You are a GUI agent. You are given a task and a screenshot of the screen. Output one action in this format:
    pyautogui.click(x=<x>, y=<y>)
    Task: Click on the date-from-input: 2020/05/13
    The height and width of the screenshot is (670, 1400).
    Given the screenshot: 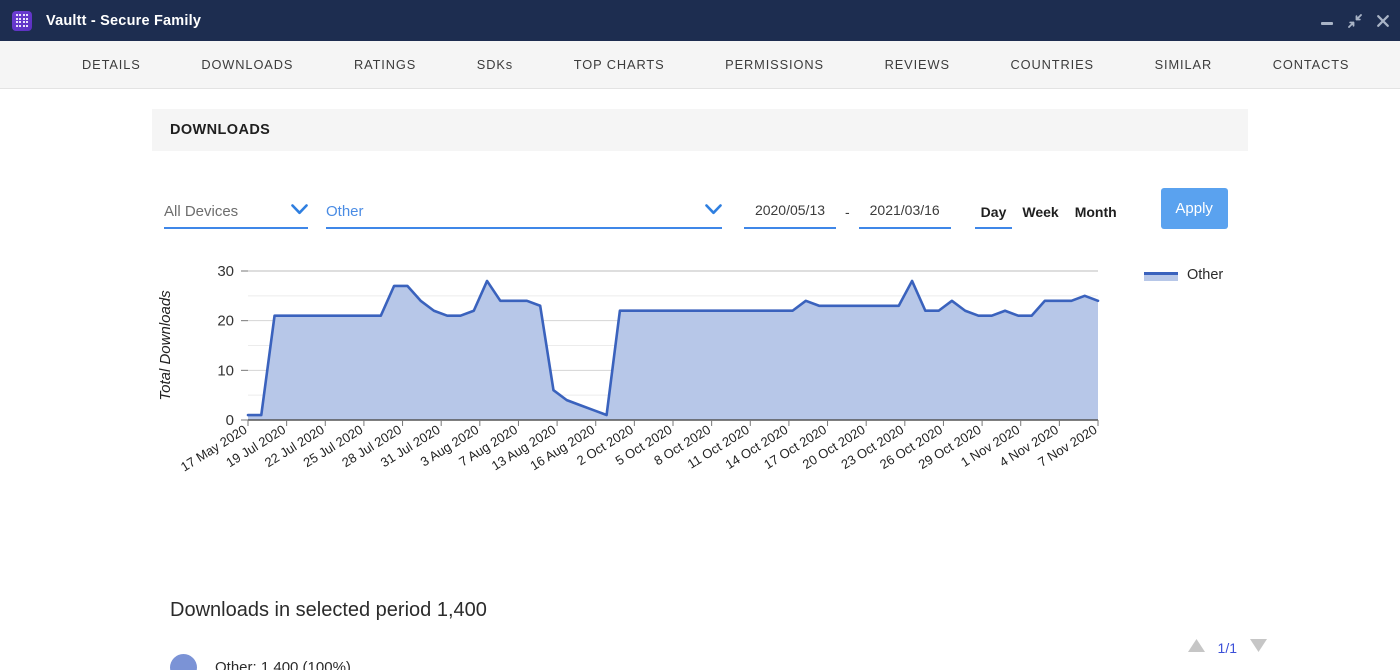 What is the action you would take?
    pyautogui.click(x=790, y=215)
    